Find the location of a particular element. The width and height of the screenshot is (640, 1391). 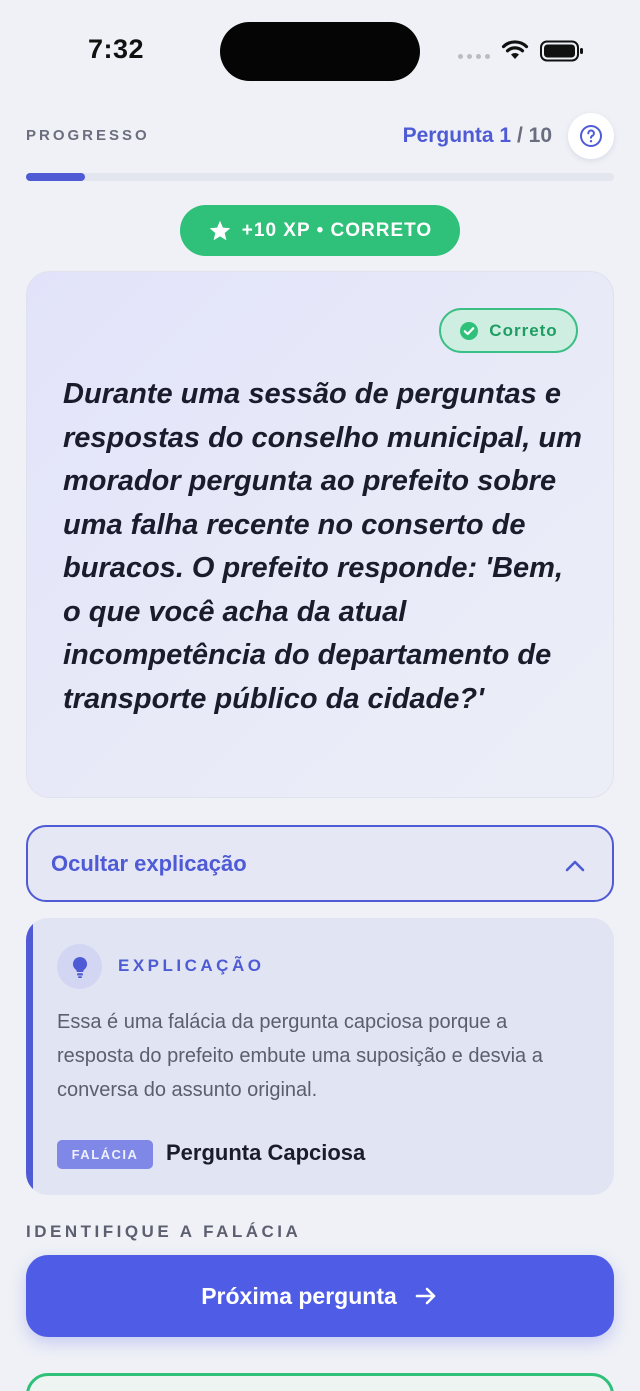

hide-explanation-label: Ocultar explicação is located at coordinates (149, 863).